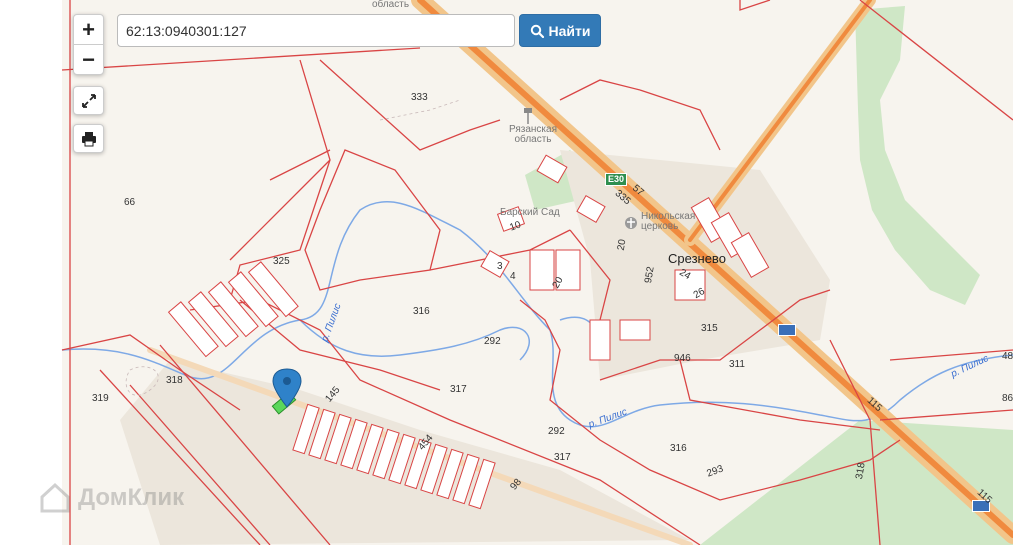 This screenshot has width=1013, height=545. I want to click on road-shield-icon, so click(787, 330).